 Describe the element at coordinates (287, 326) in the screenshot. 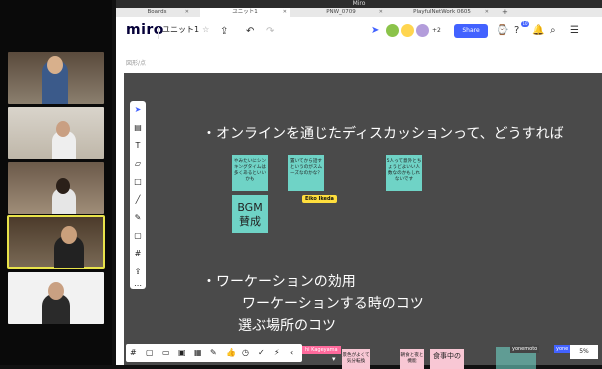

I see `location-tips-heading: 選ぶ場所のコツ` at that location.